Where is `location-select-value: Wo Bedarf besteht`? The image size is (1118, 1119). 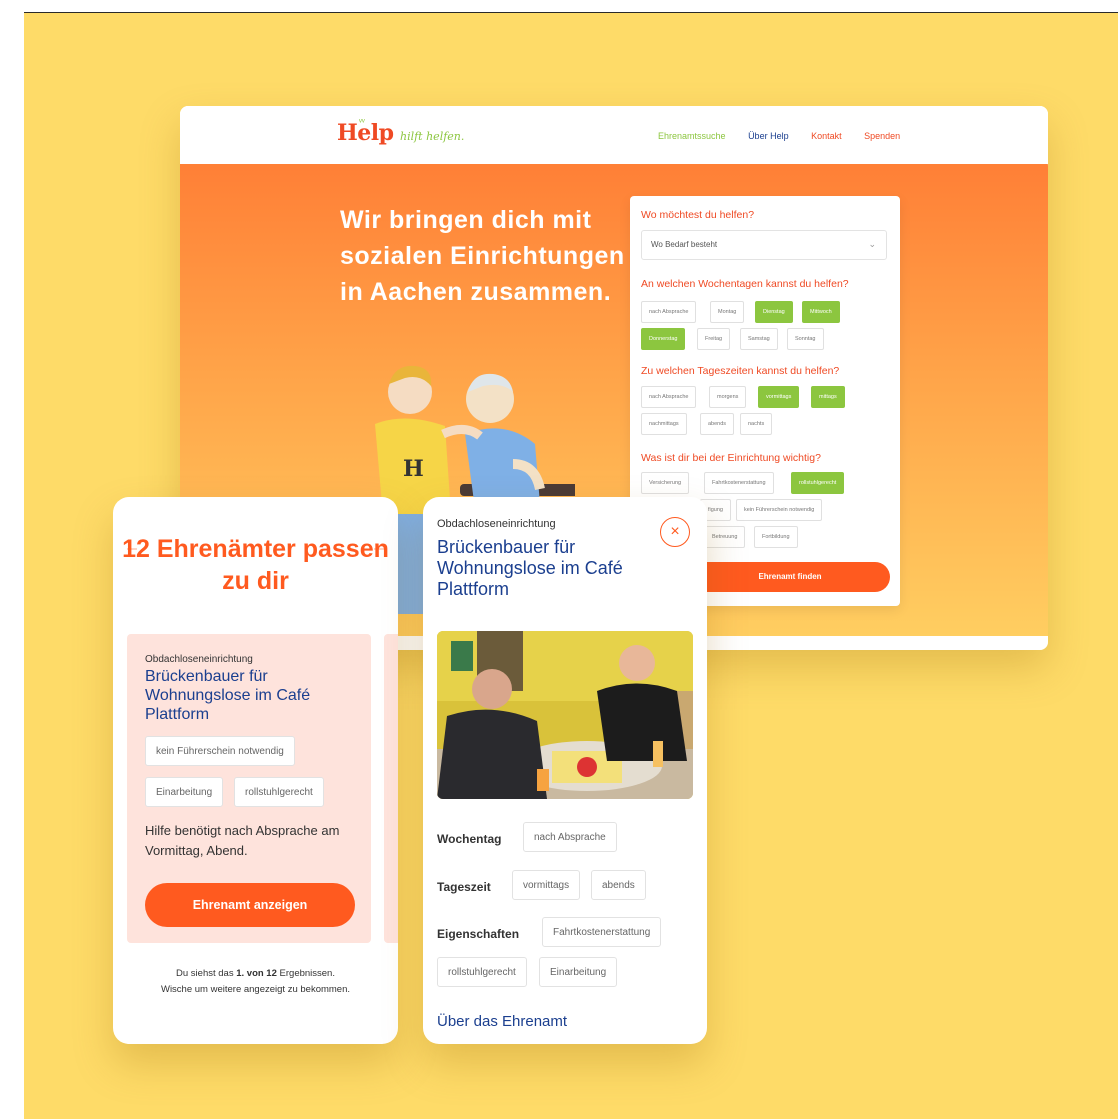 location-select-value: Wo Bedarf besteht is located at coordinates (684, 244).